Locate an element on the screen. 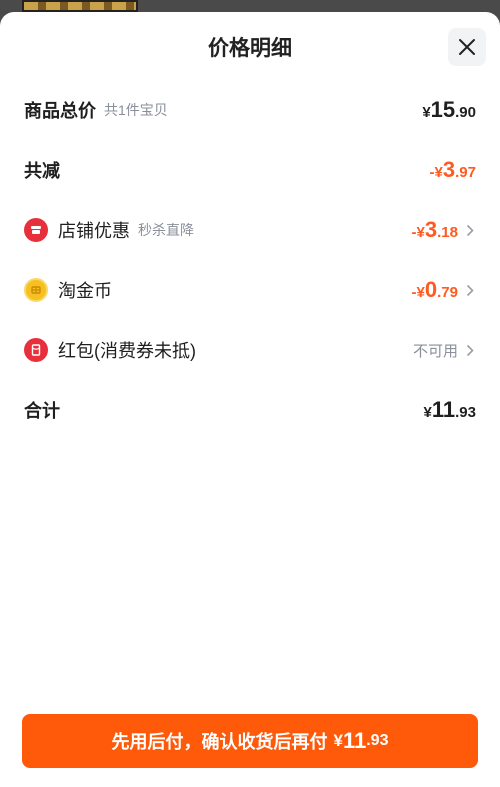 The height and width of the screenshot is (787, 500). store-discount-label: 店铺优惠 is located at coordinates (94, 231).